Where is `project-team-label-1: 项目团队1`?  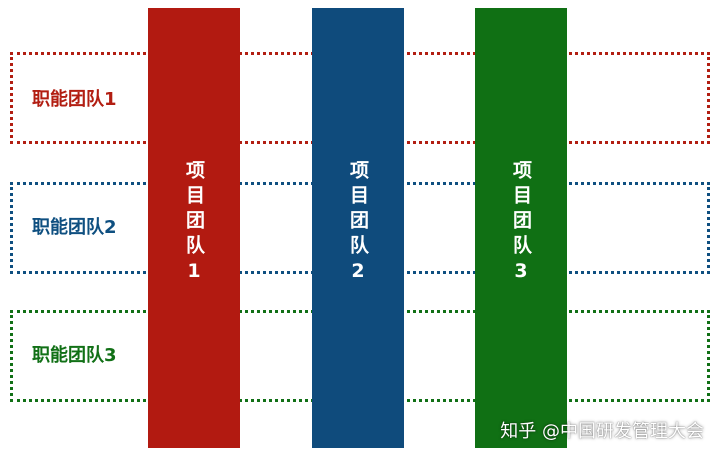
project-team-label-1: 项目团队1 is located at coordinates (194, 224).